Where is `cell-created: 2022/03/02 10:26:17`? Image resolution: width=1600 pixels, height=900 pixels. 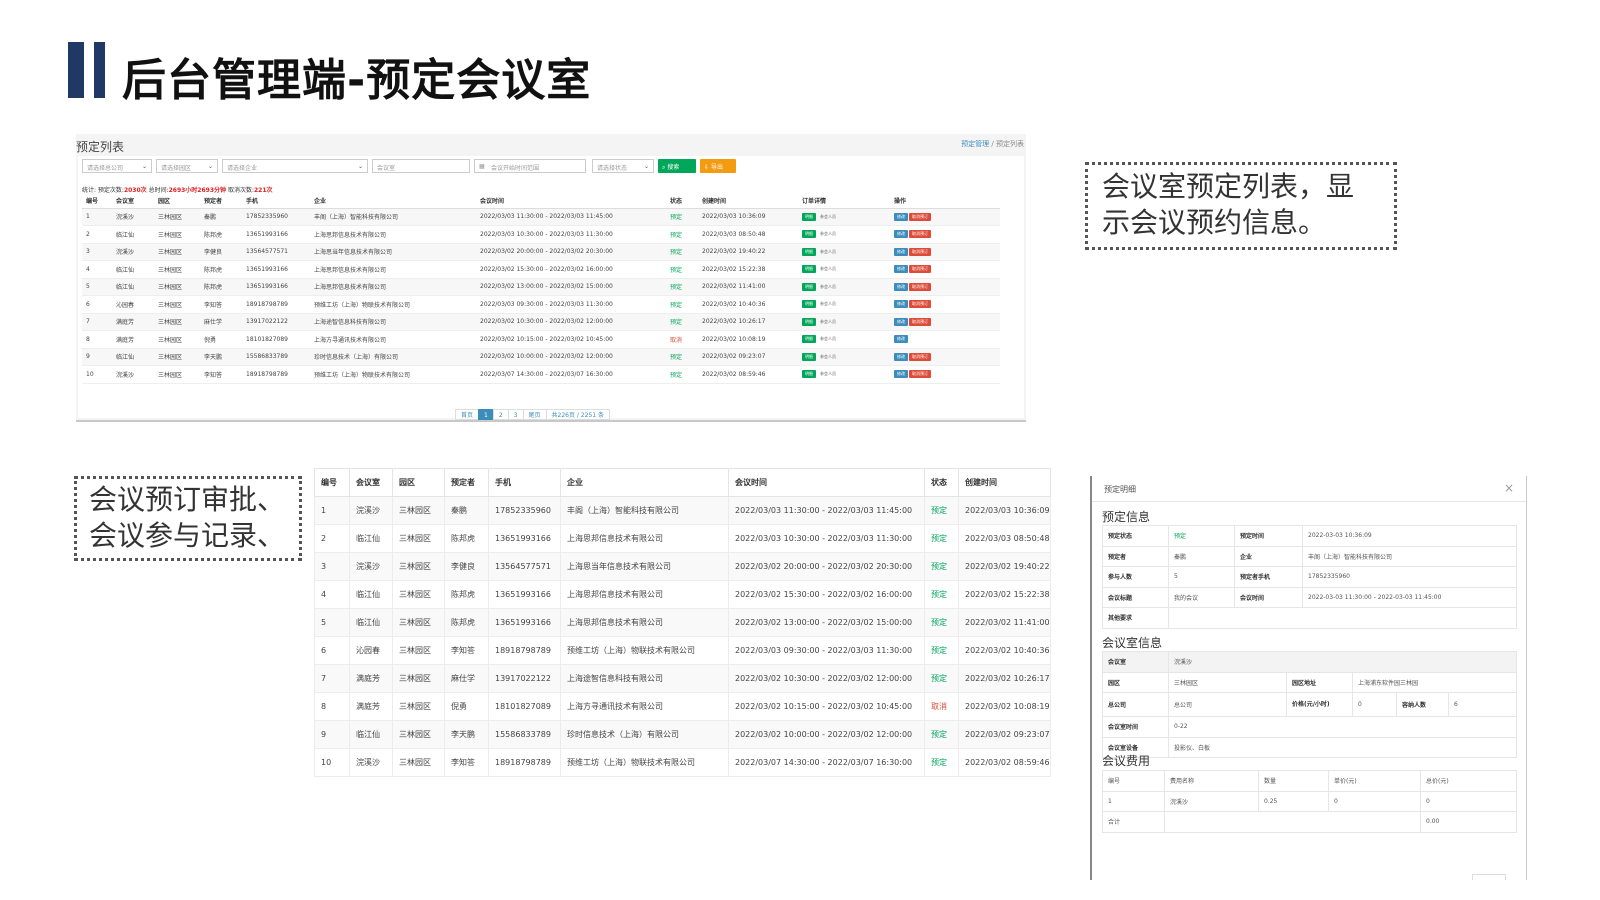
cell-created: 2022/03/02 10:26:17 is located at coordinates (748, 322).